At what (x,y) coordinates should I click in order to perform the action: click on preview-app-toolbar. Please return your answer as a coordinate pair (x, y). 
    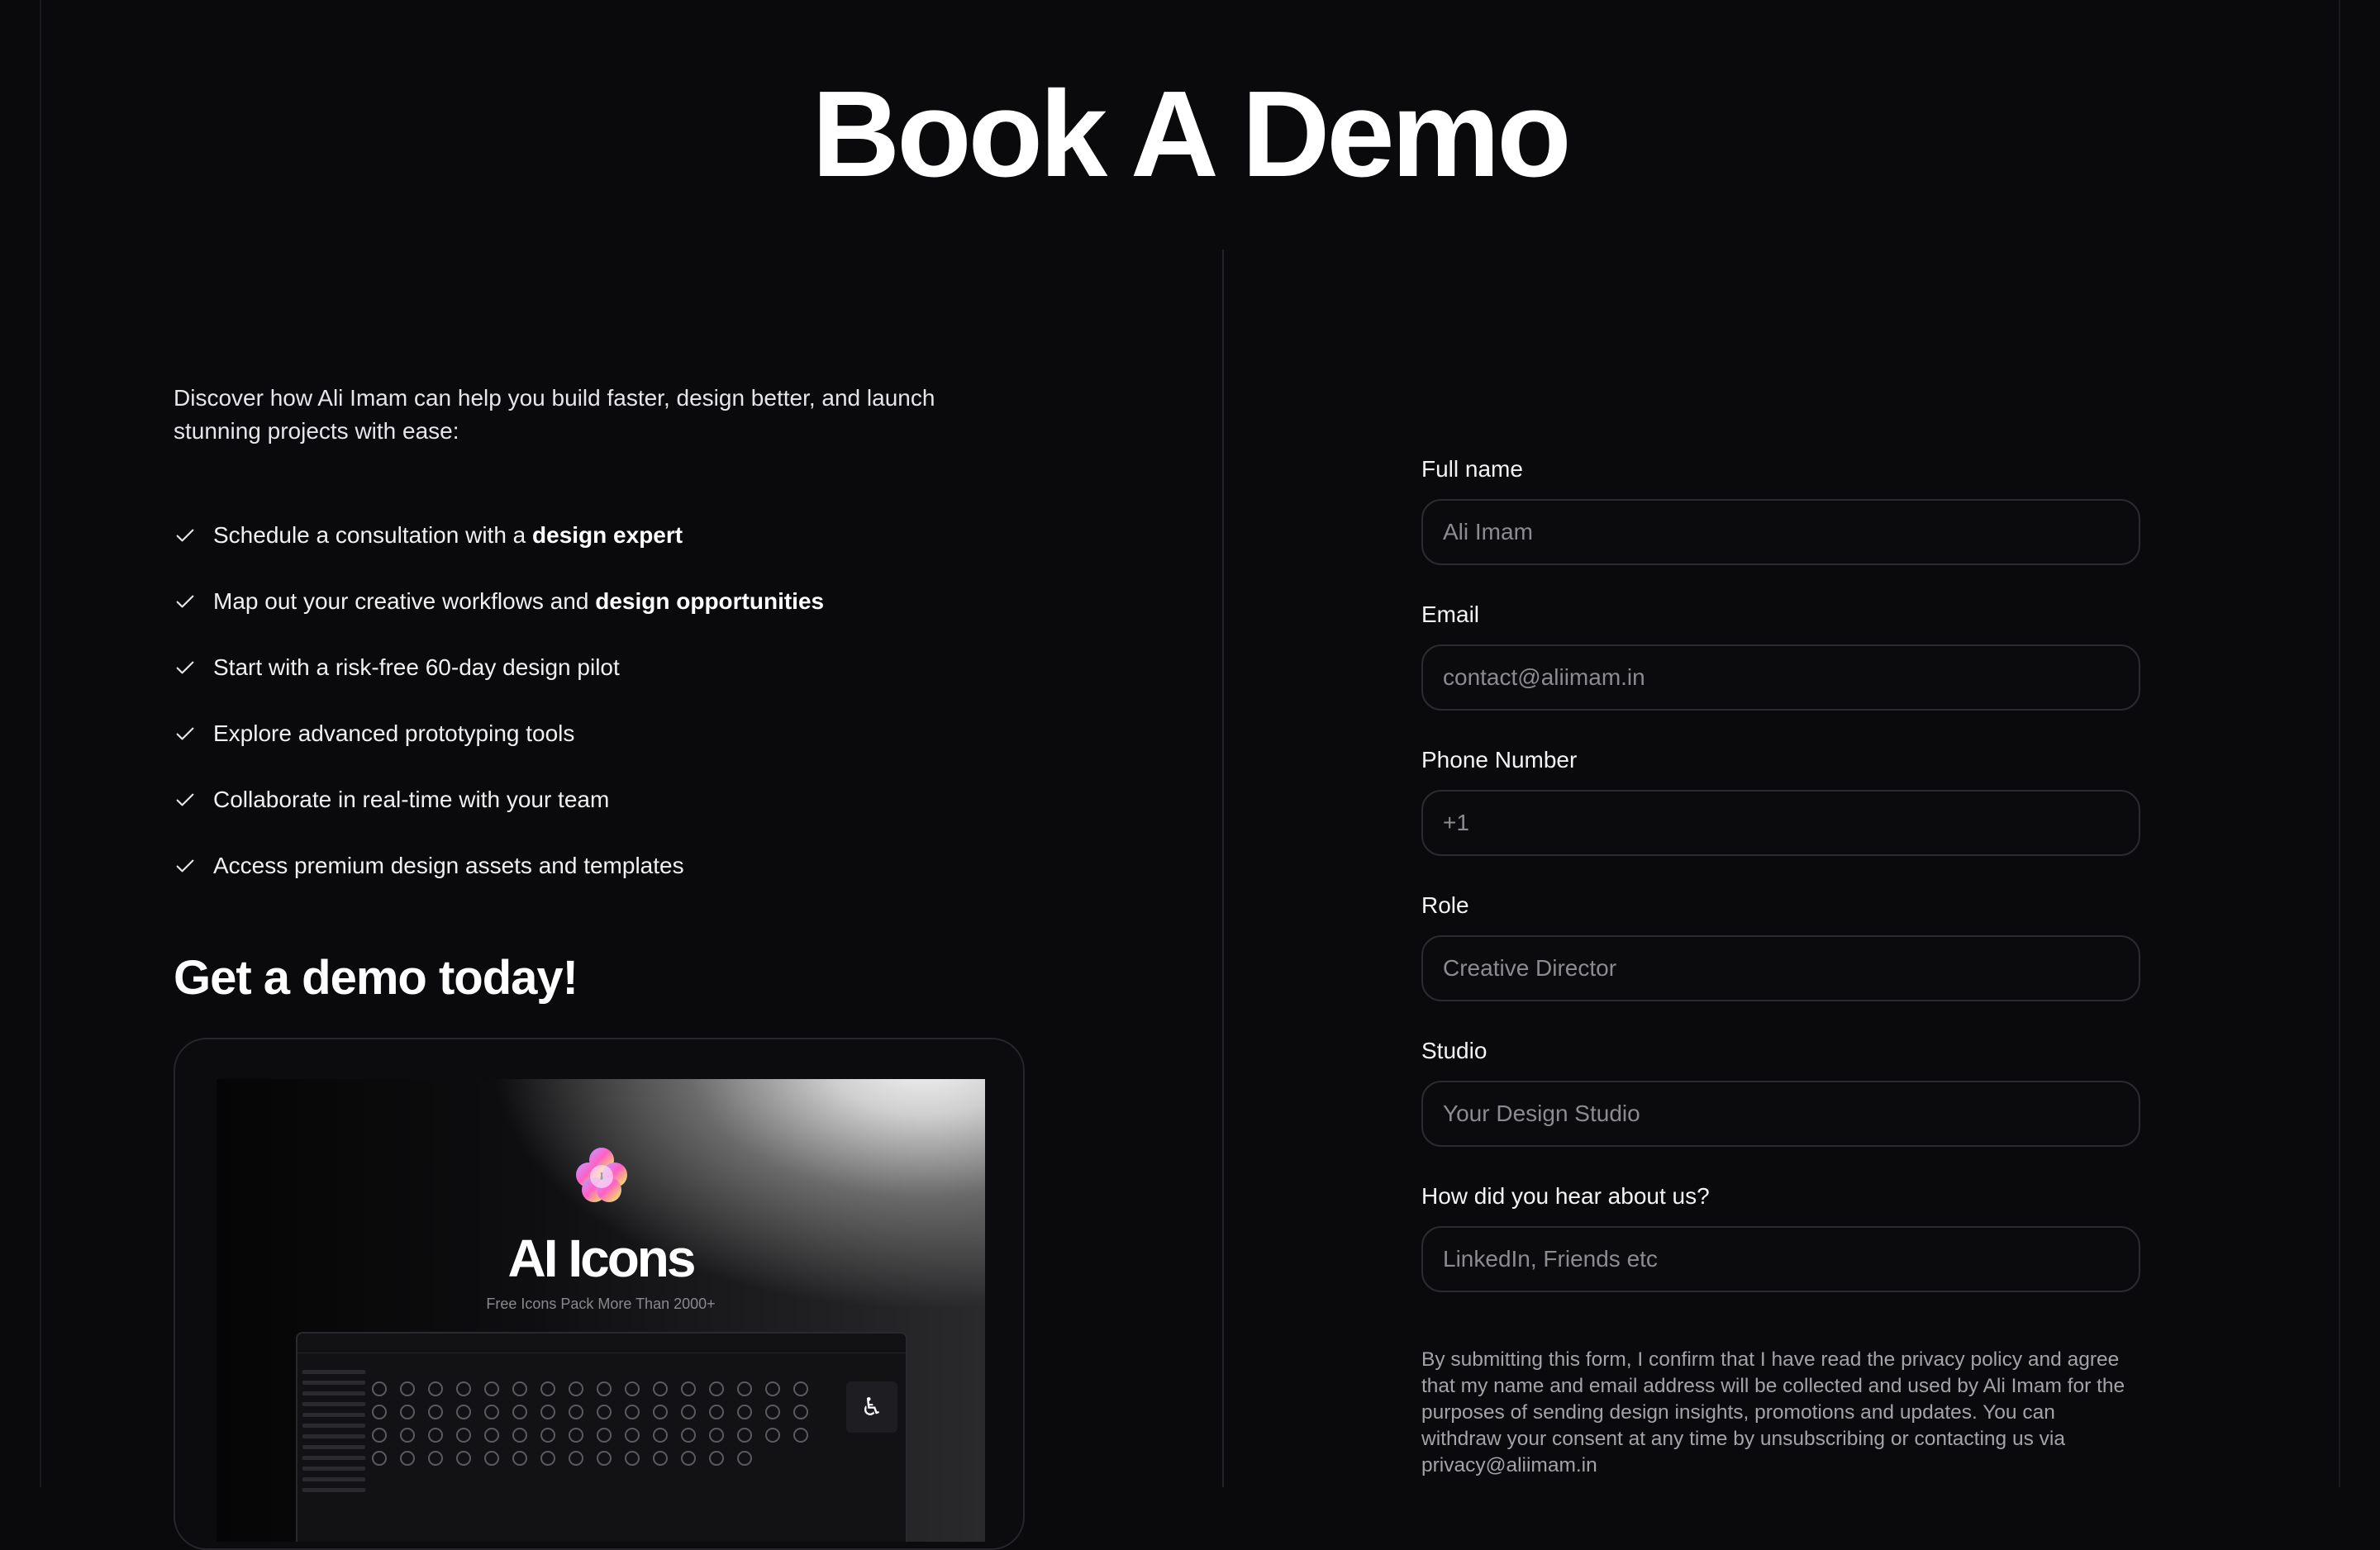
    Looking at the image, I should click on (602, 1343).